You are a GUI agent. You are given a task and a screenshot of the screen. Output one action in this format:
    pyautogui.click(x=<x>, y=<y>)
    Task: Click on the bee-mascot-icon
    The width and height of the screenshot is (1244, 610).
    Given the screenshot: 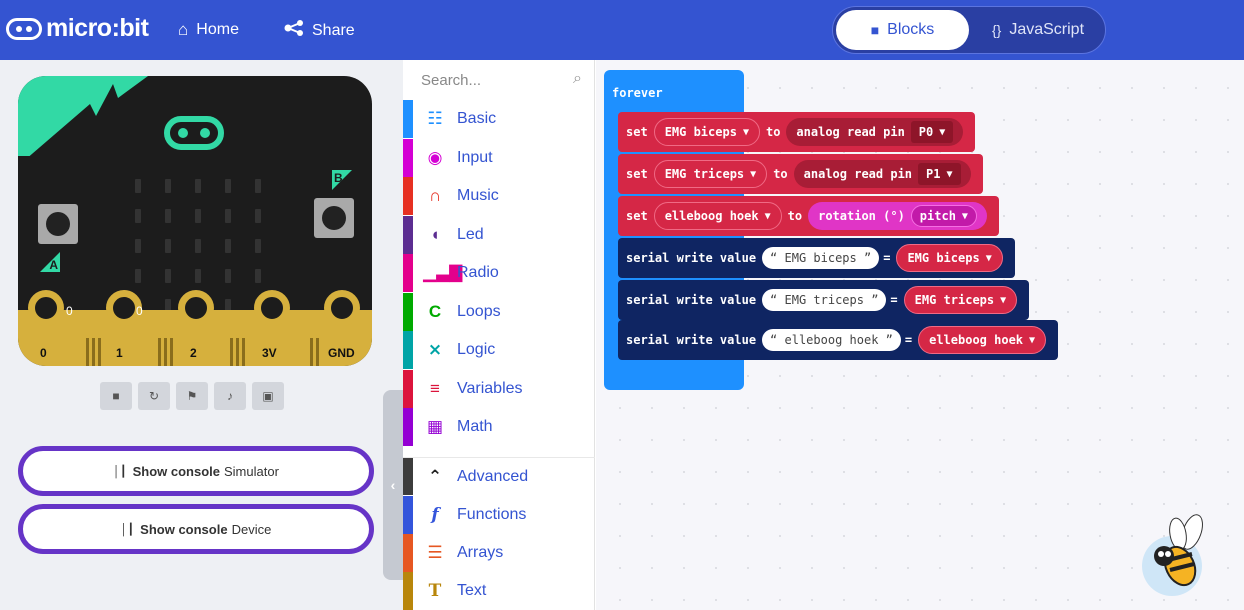 What is the action you would take?
    pyautogui.click(x=1172, y=555)
    